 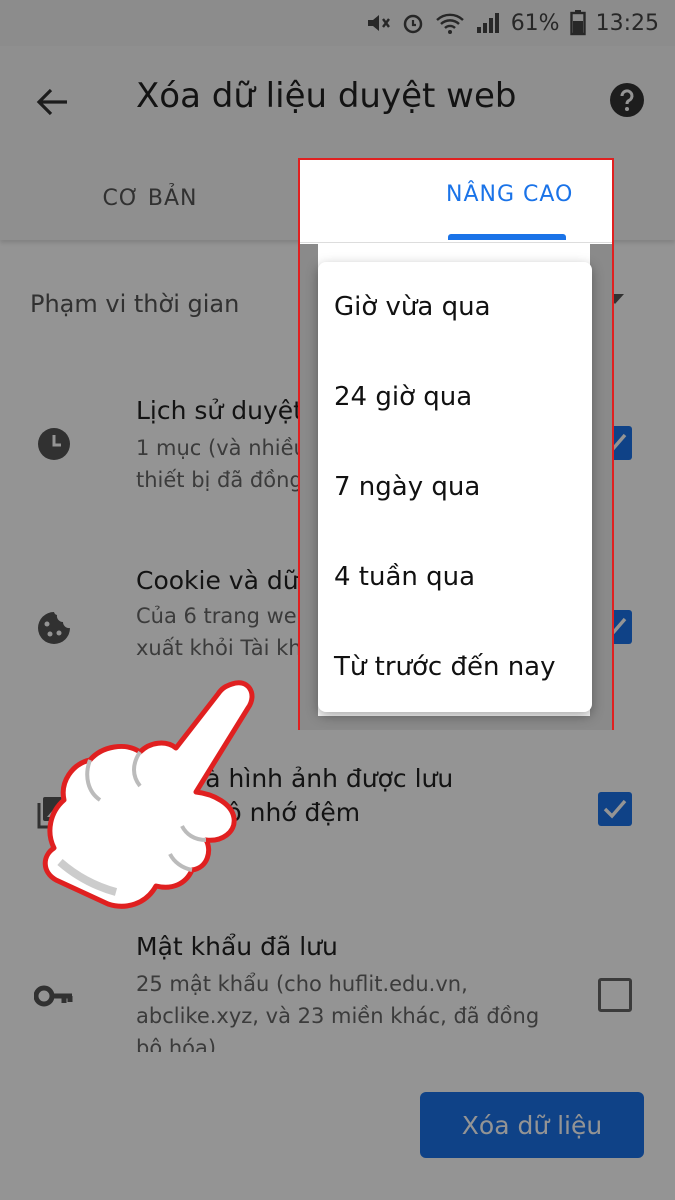 I want to click on dropdown-option: 4 tuần qua, so click(x=455, y=577).